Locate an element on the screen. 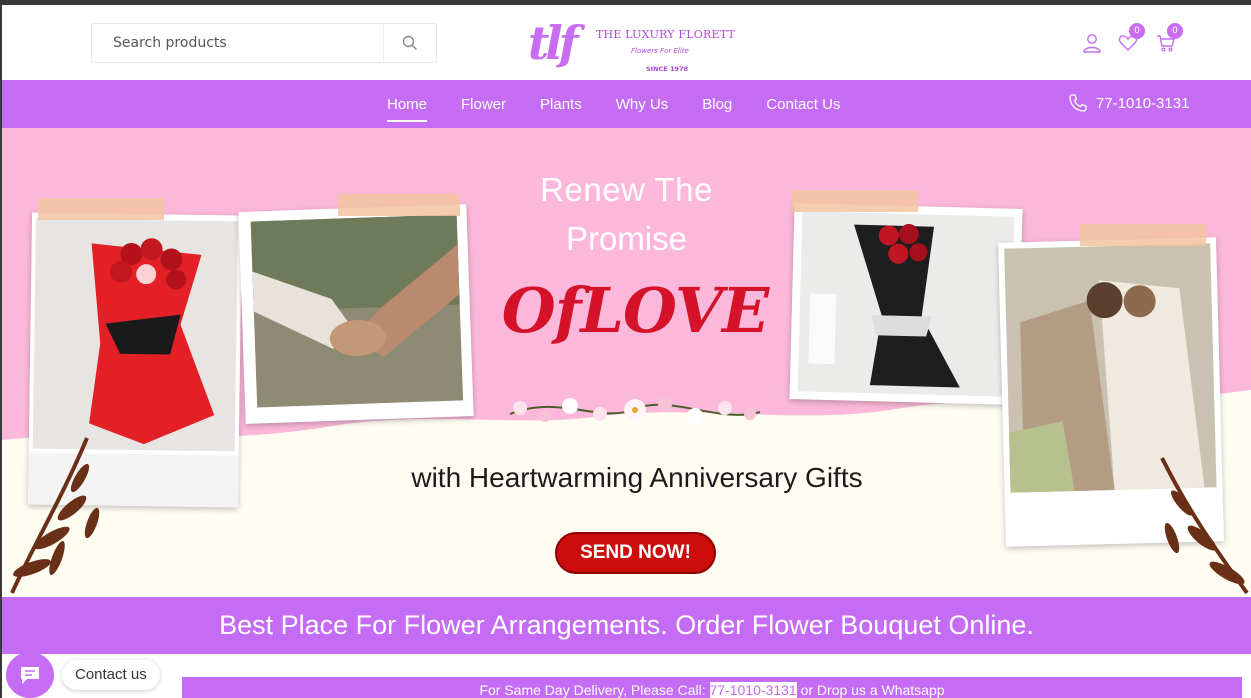 The height and width of the screenshot is (698, 1251). hero-subtitle: with Heartwarming Anniversary Gifts is located at coordinates (637, 477).